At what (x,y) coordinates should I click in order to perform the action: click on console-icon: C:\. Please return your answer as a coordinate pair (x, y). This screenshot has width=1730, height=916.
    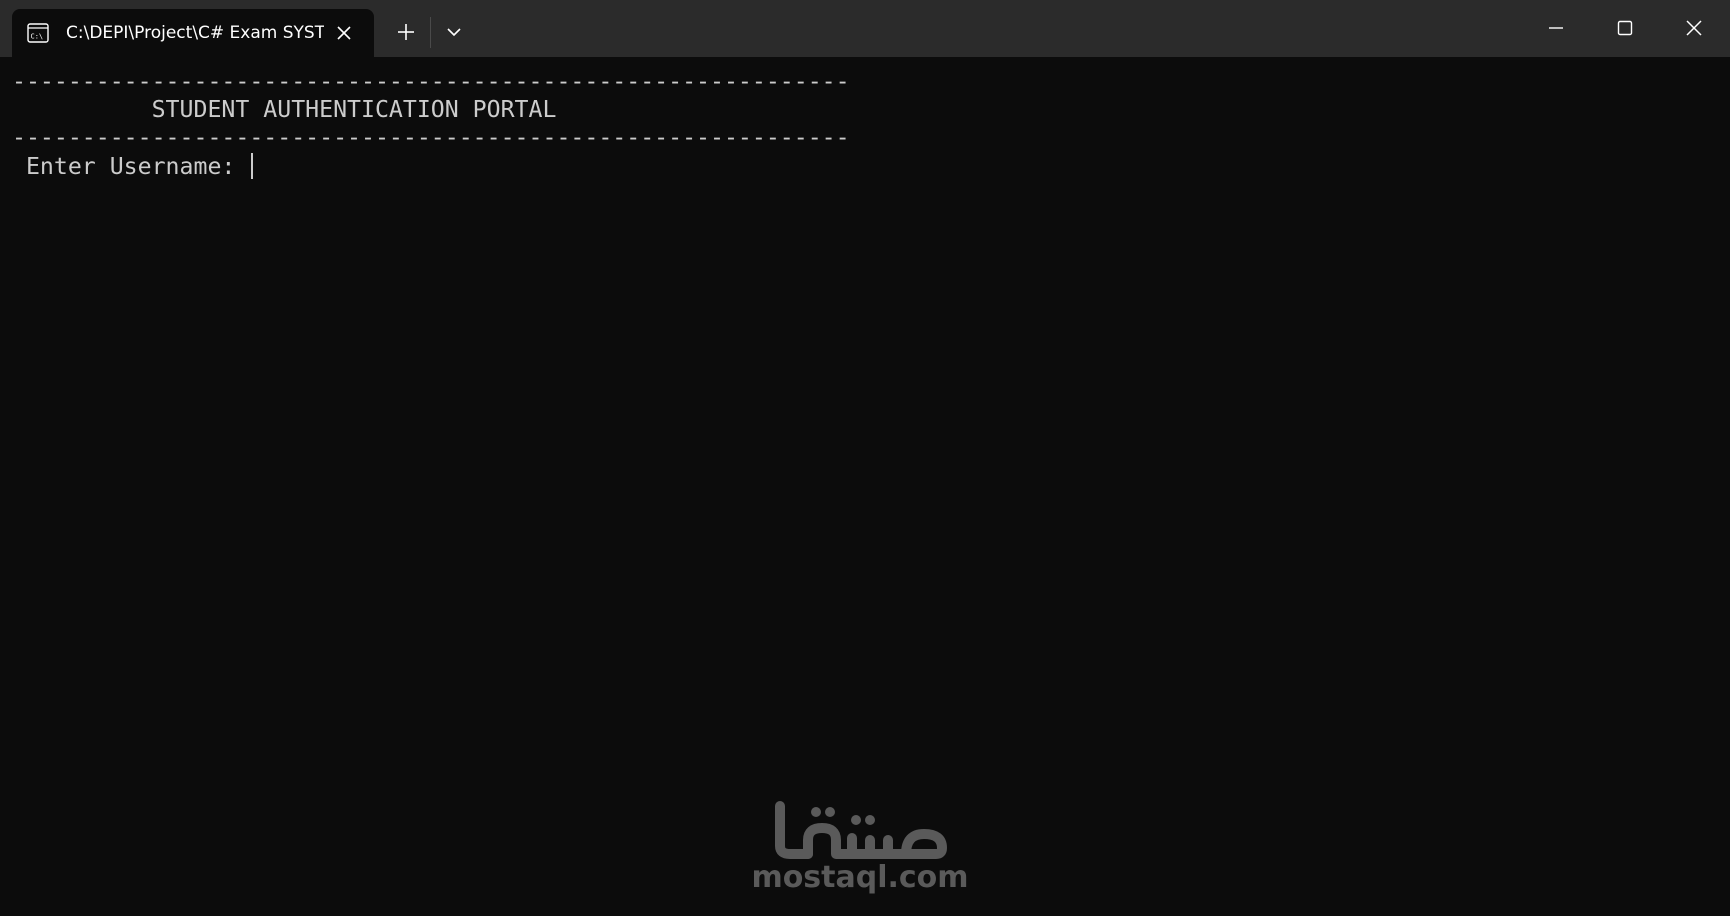
    Looking at the image, I should click on (38, 33).